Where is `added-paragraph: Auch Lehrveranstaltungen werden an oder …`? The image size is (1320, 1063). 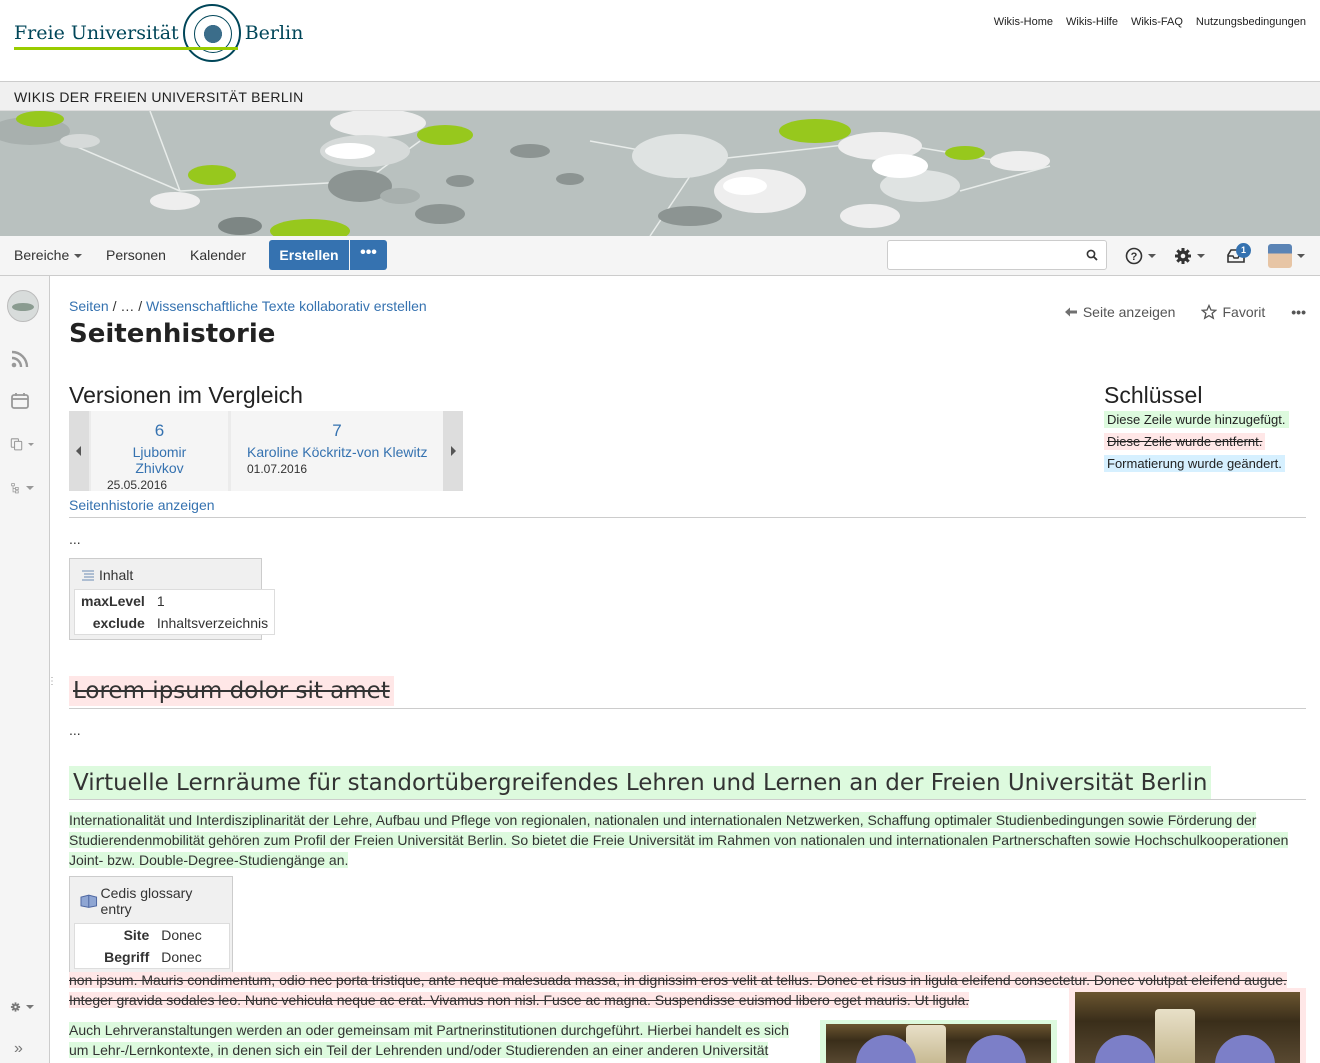
added-paragraph: Auch Lehrveranstaltungen werden an oder … is located at coordinates (434, 1040).